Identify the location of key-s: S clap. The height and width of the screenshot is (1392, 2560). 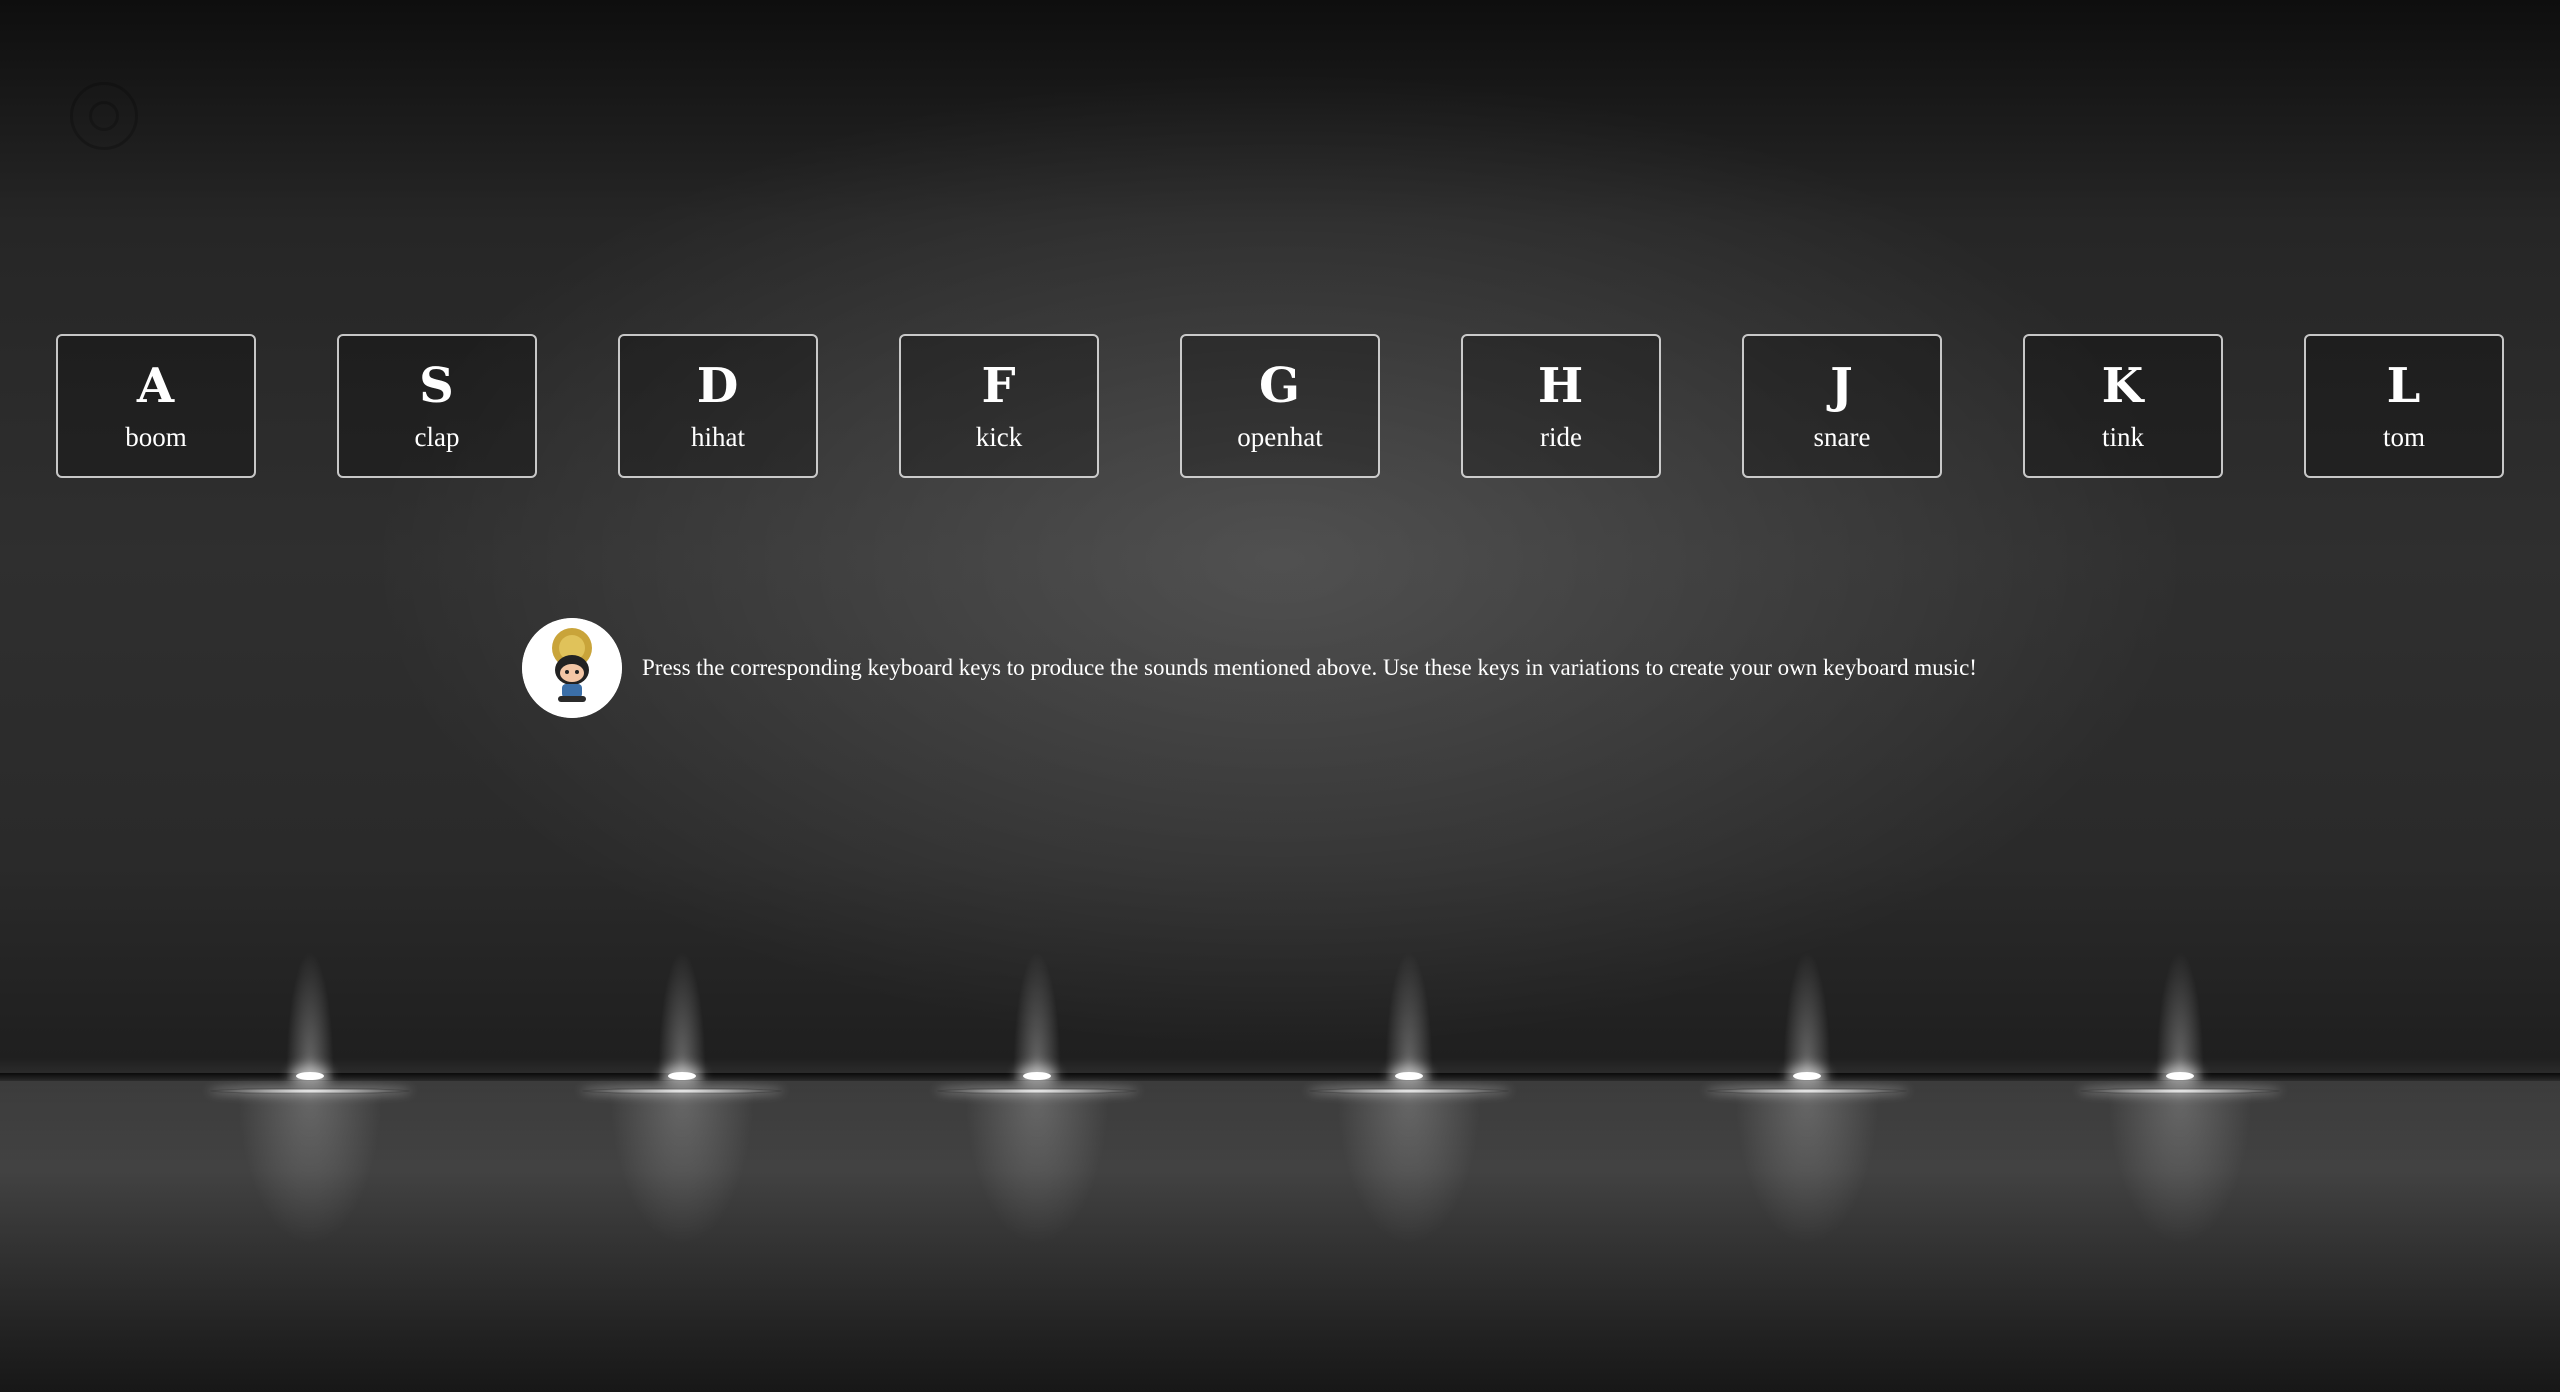
(437, 406).